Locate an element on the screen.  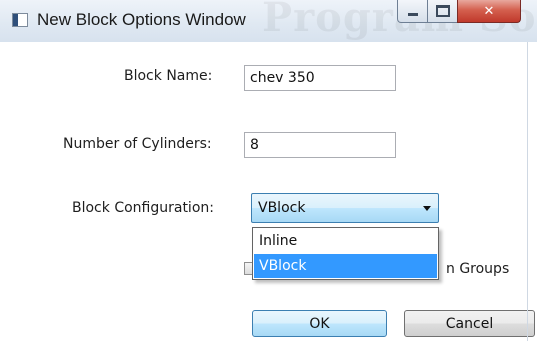
close-button: ✕ is located at coordinates (489, 11).